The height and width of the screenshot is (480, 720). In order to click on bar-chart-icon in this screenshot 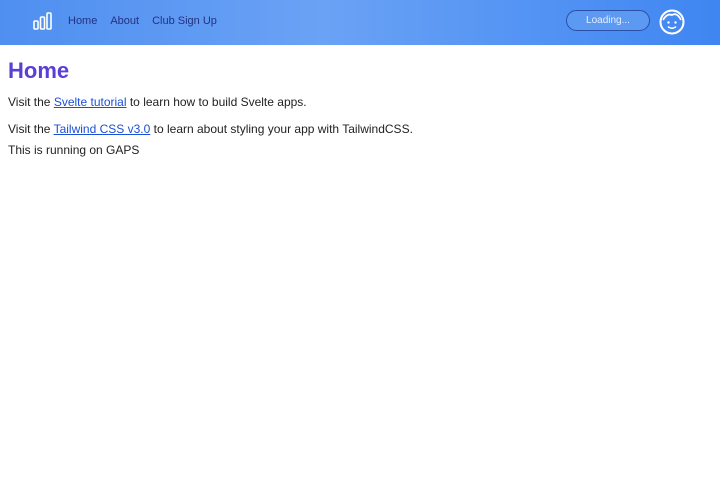, I will do `click(42, 21)`.